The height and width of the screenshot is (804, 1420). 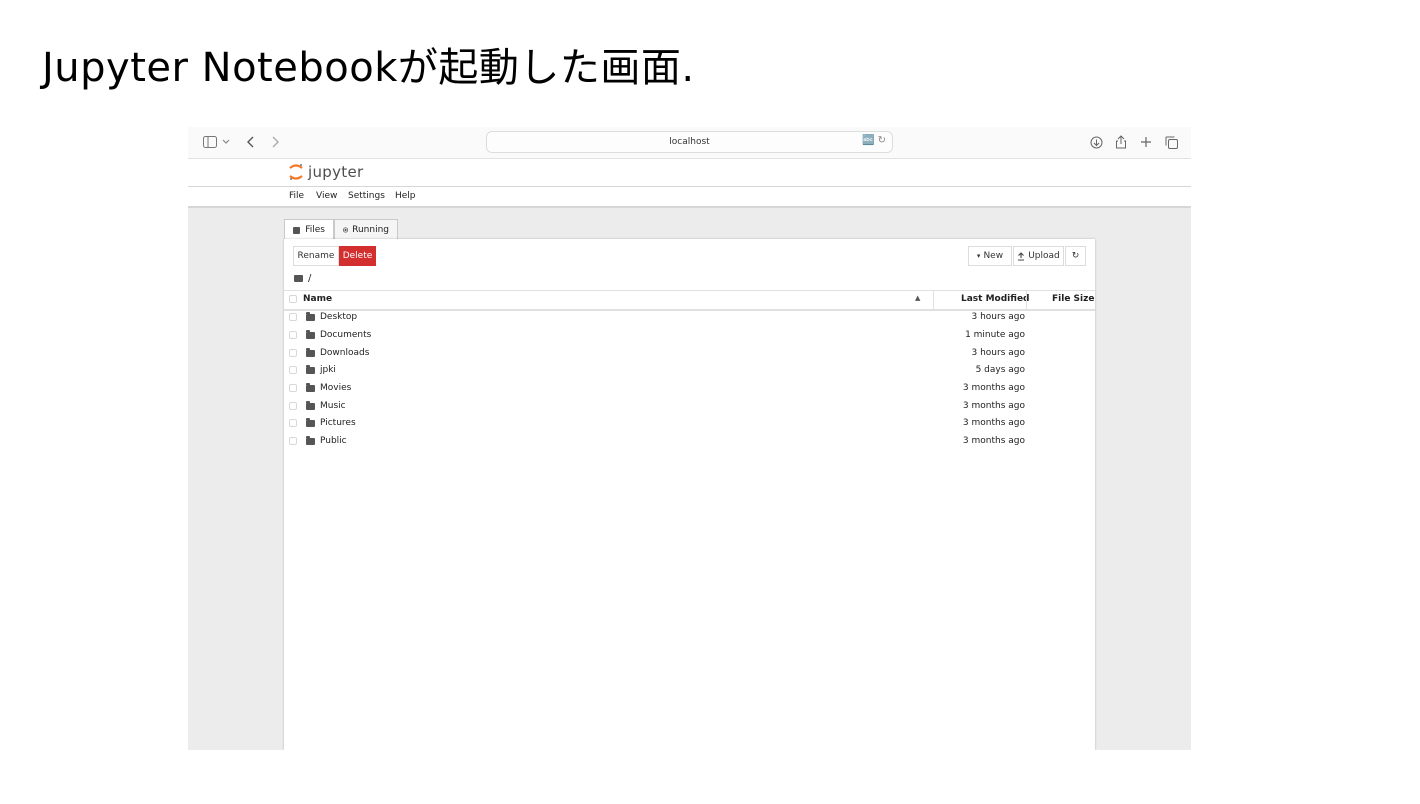 What do you see at coordinates (345, 335) in the screenshot?
I see `file-name: Documents` at bounding box center [345, 335].